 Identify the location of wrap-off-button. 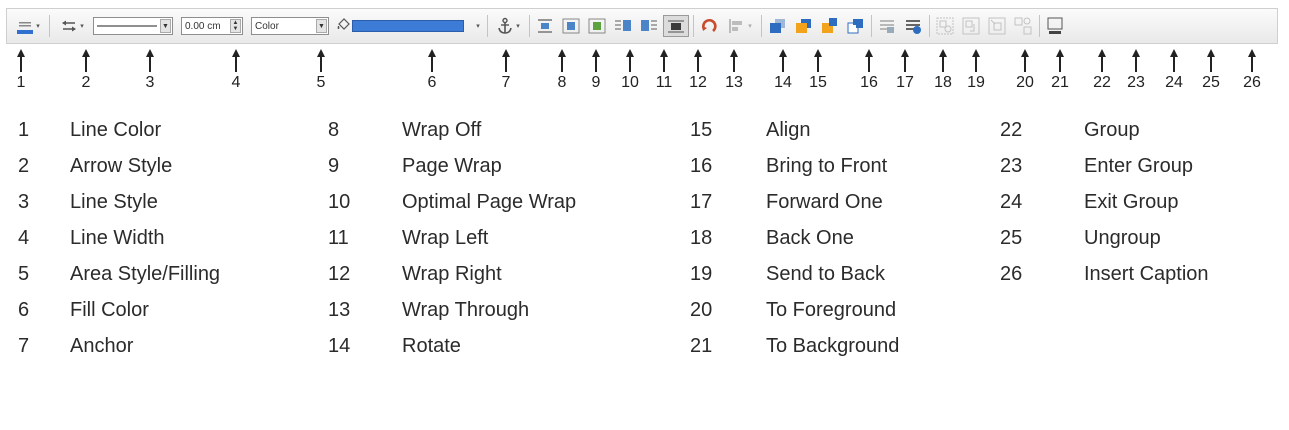
(545, 26).